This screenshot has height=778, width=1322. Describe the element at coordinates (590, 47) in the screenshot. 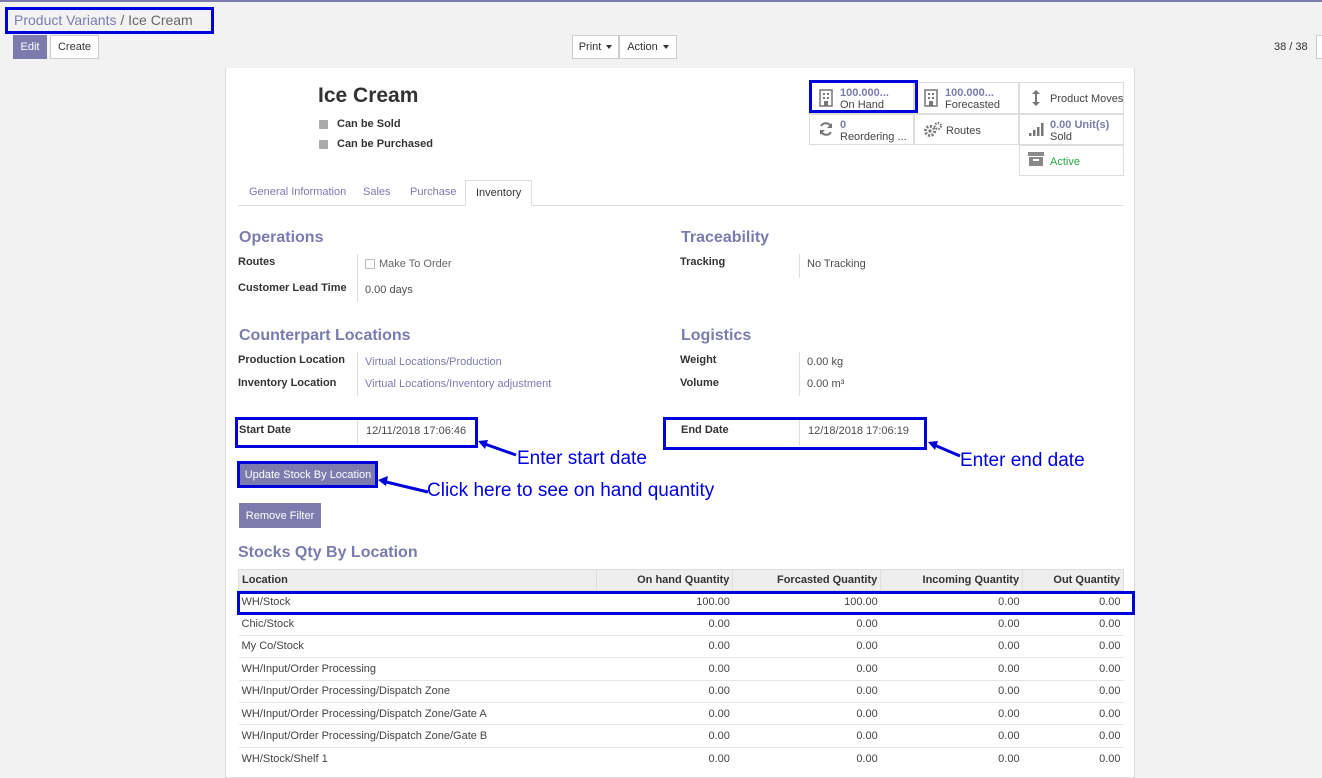

I see `print-label: Print` at that location.